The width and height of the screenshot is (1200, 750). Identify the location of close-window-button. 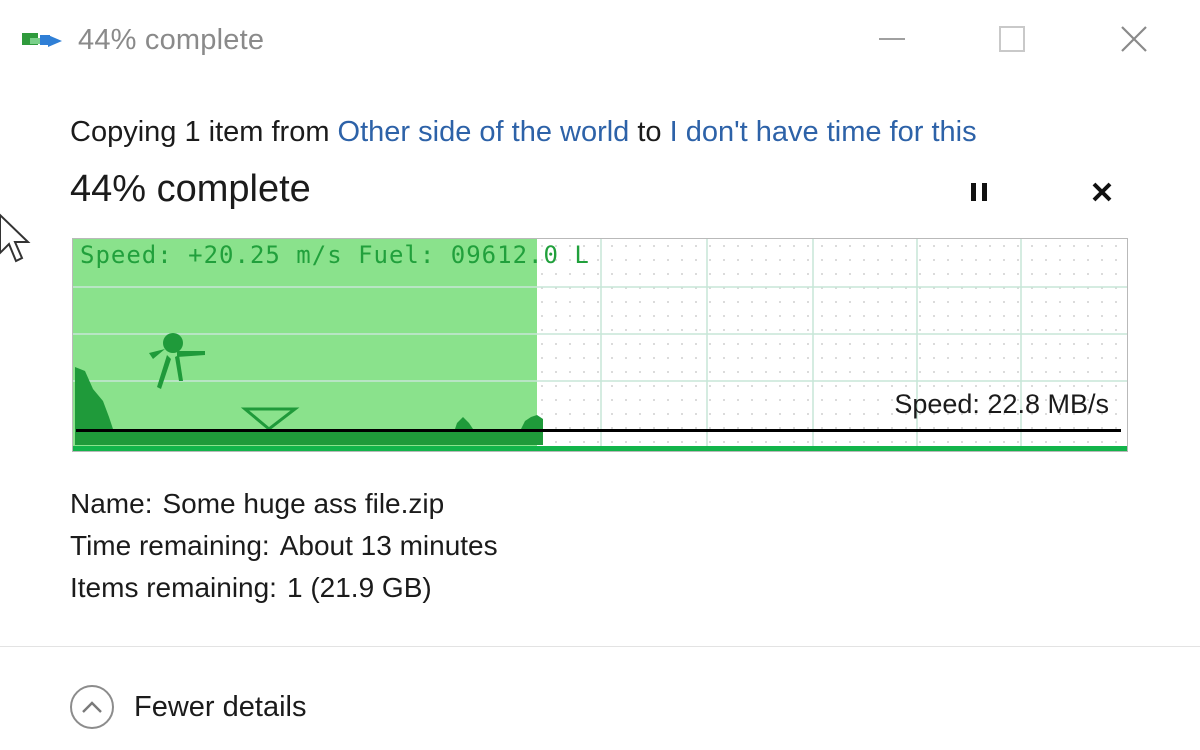
(1134, 39).